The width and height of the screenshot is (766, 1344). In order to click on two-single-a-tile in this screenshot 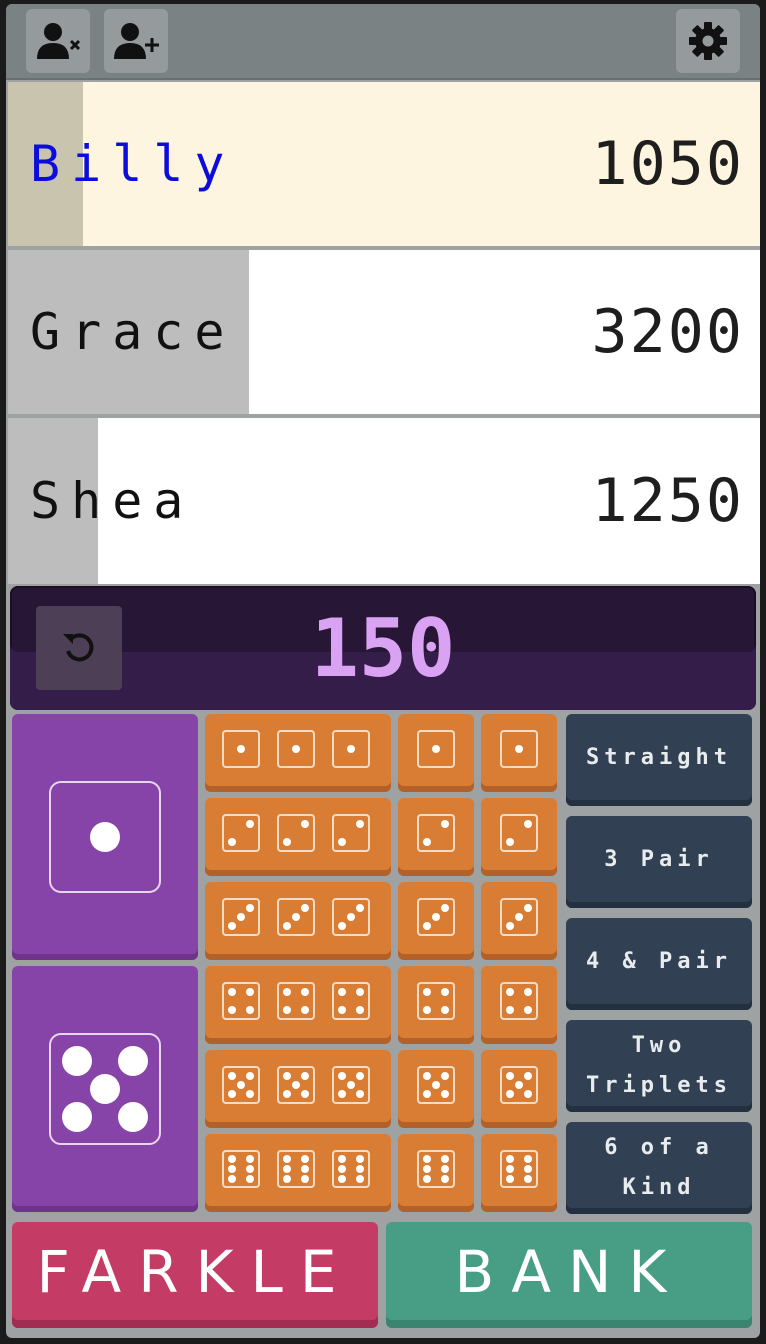, I will do `click(436, 837)`.